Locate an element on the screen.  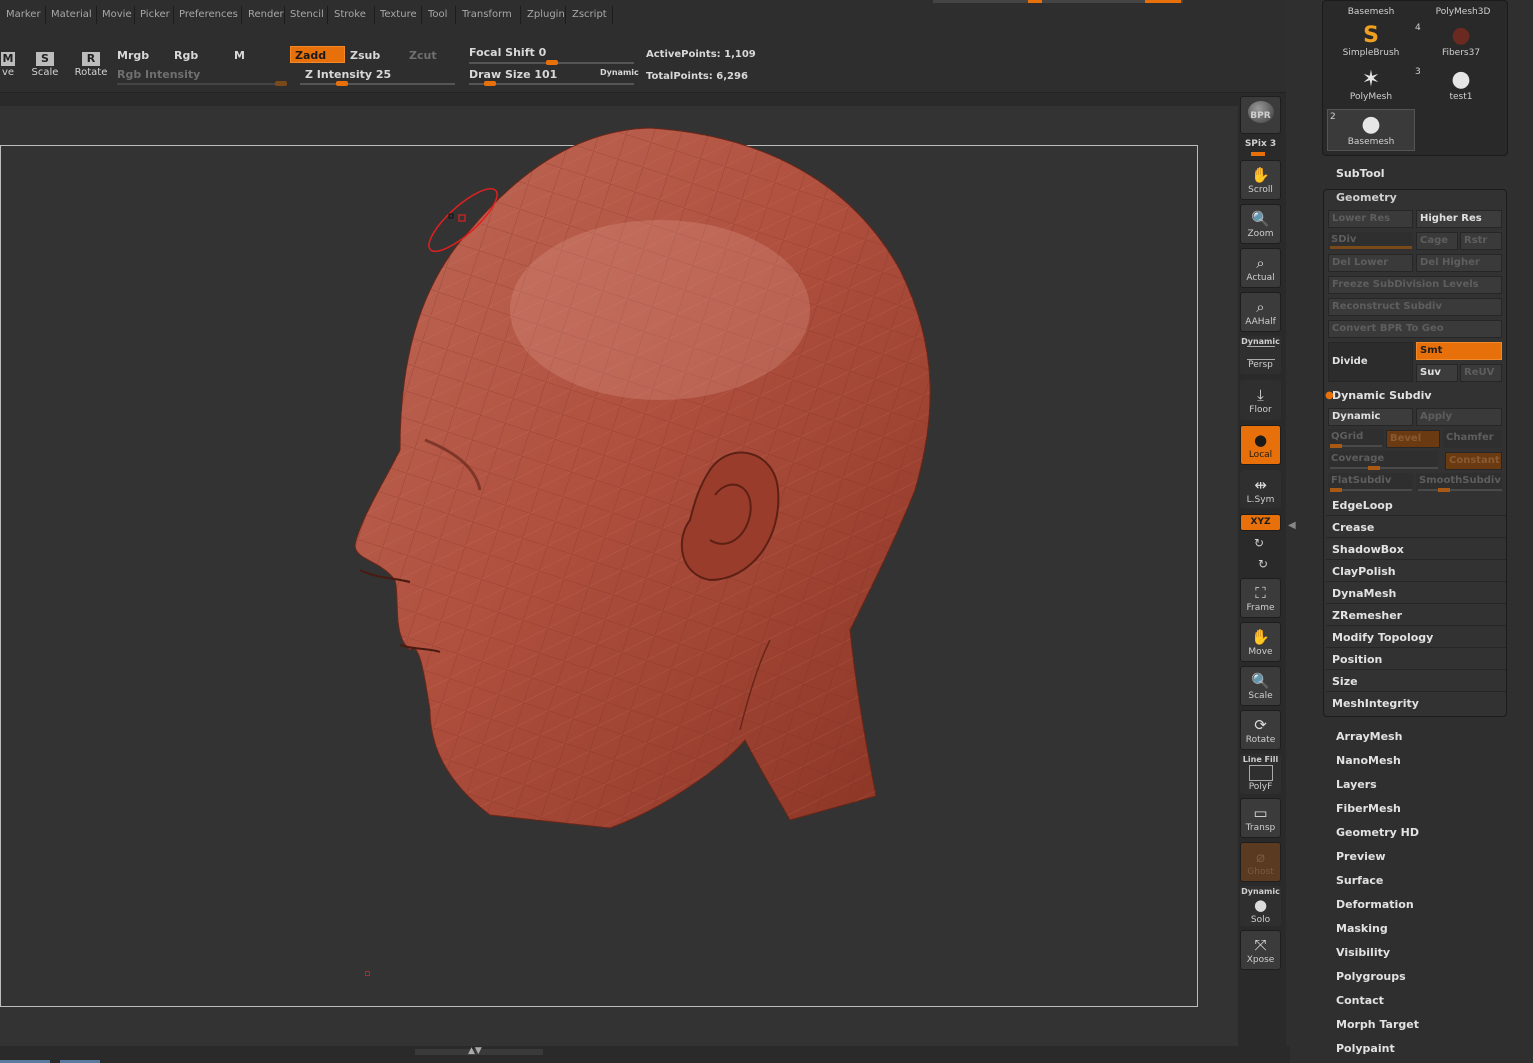
qgrid-track is located at coordinates (1356, 446).